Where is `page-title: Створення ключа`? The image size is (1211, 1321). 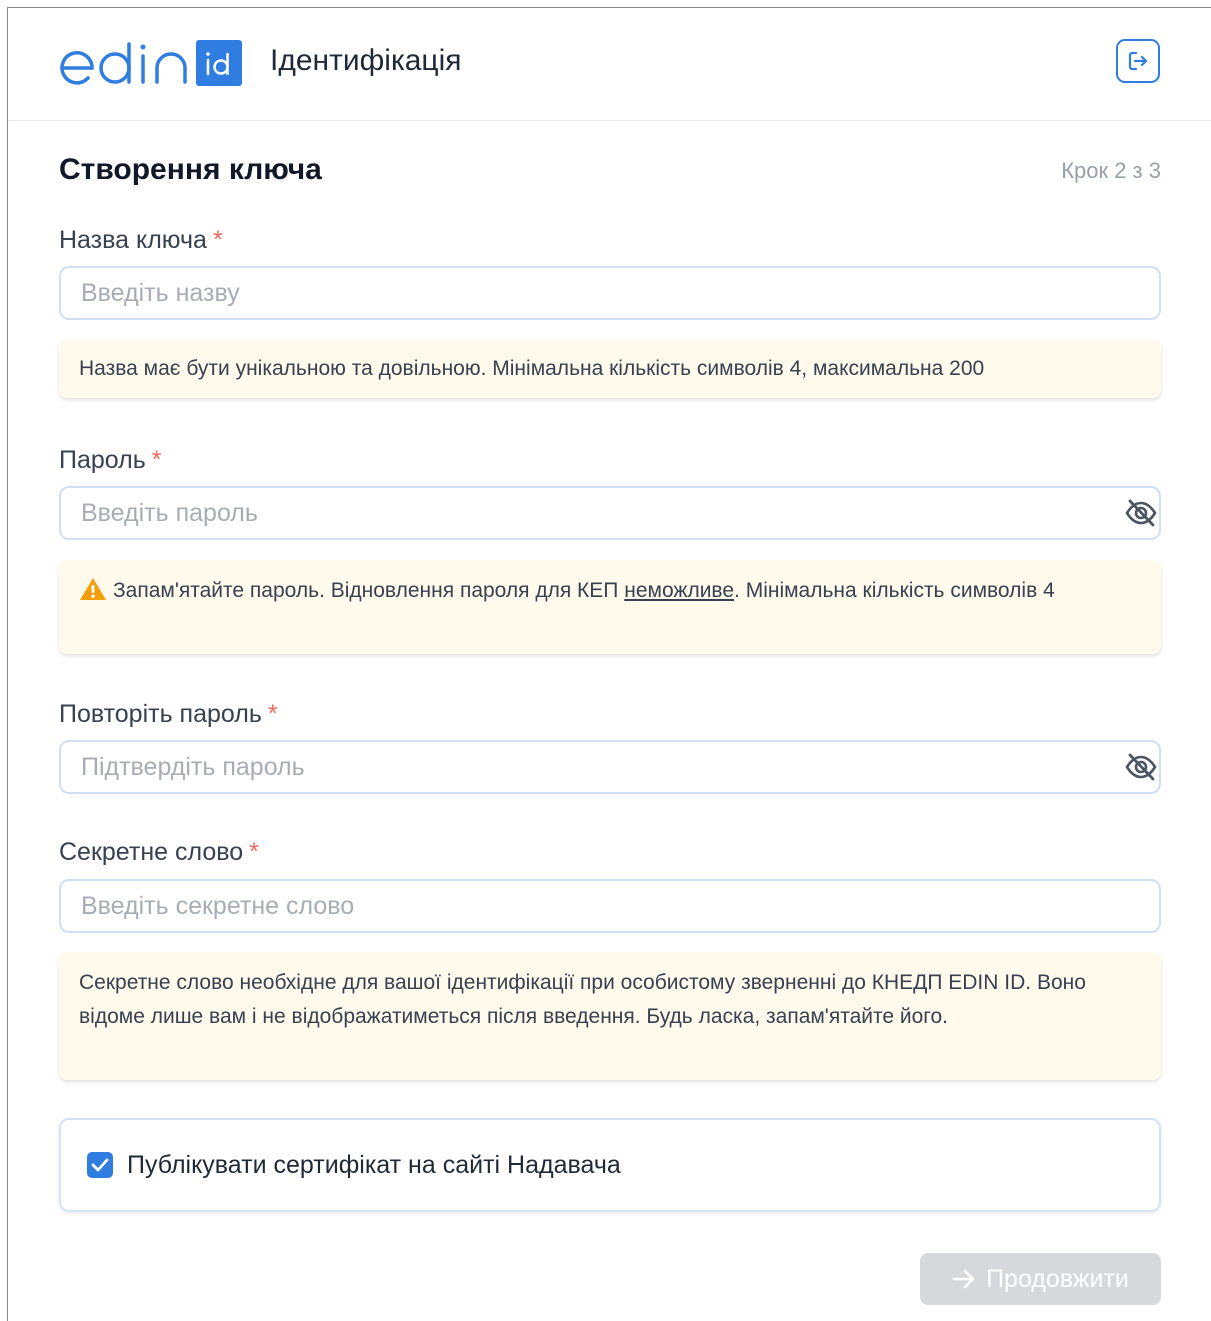
page-title: Створення ключа is located at coordinates (190, 169).